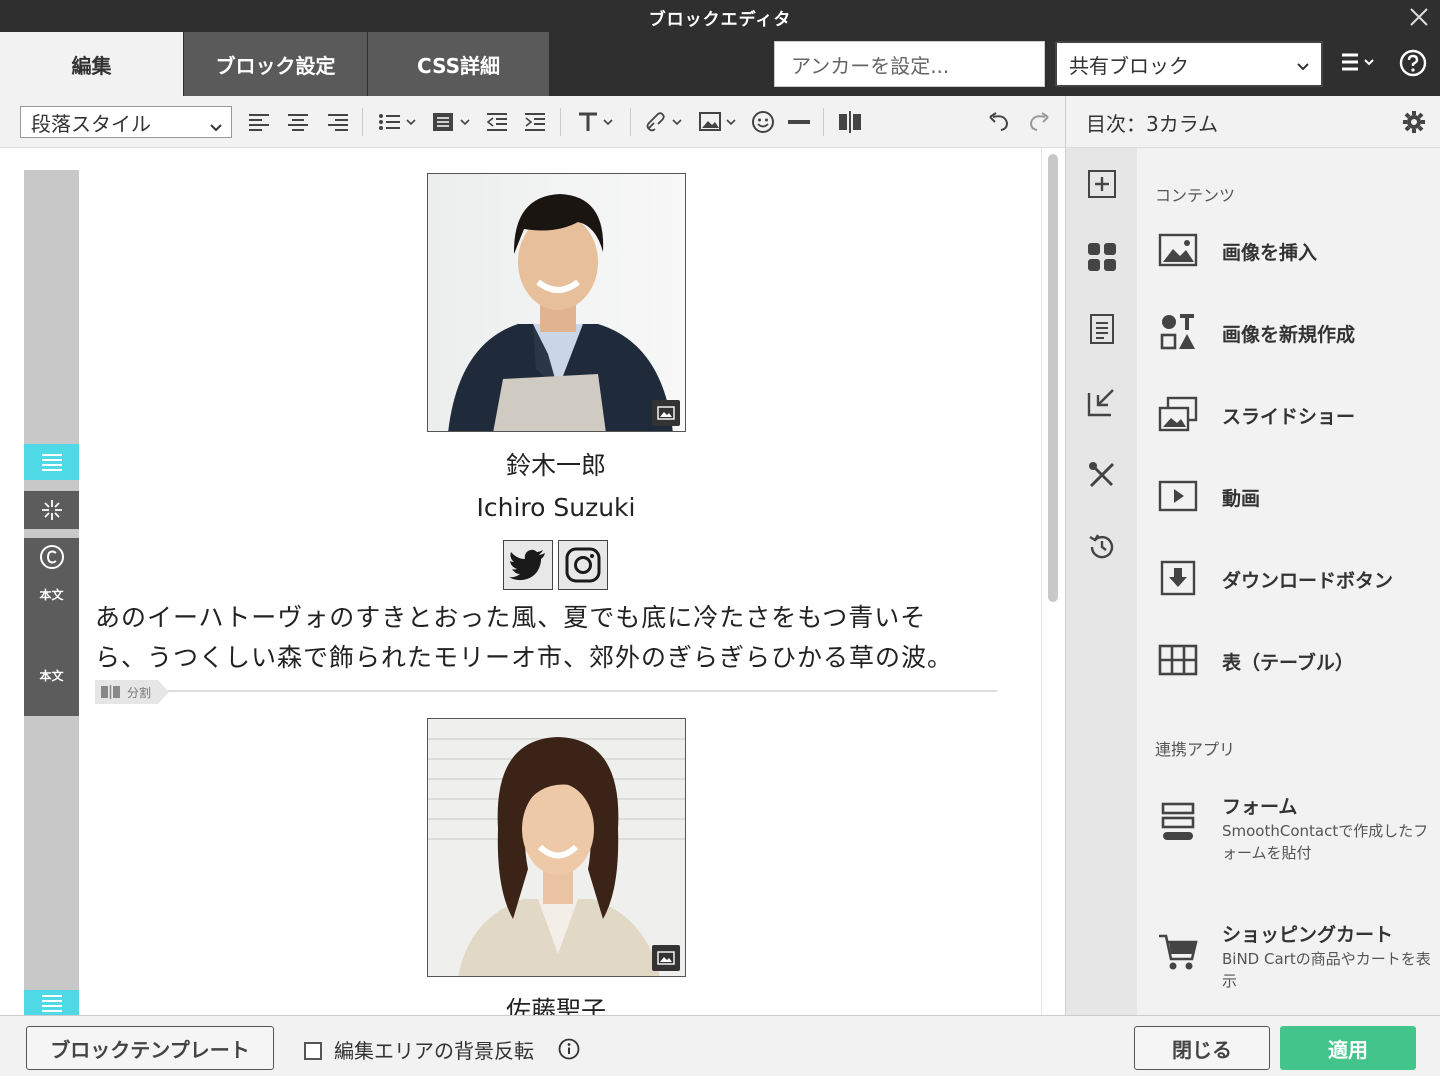 The width and height of the screenshot is (1440, 1076). Describe the element at coordinates (1129, 65) in the screenshot. I see `shared-block-label: 共有ブロック` at that location.